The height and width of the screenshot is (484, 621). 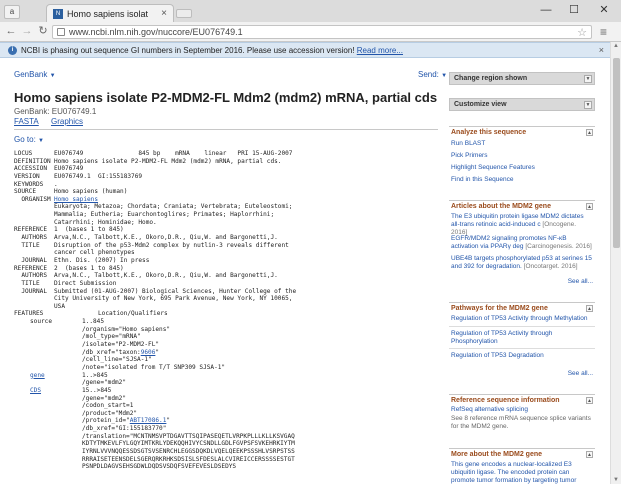 I want to click on scroll-up-icon: ▲, so click(x=616, y=46).